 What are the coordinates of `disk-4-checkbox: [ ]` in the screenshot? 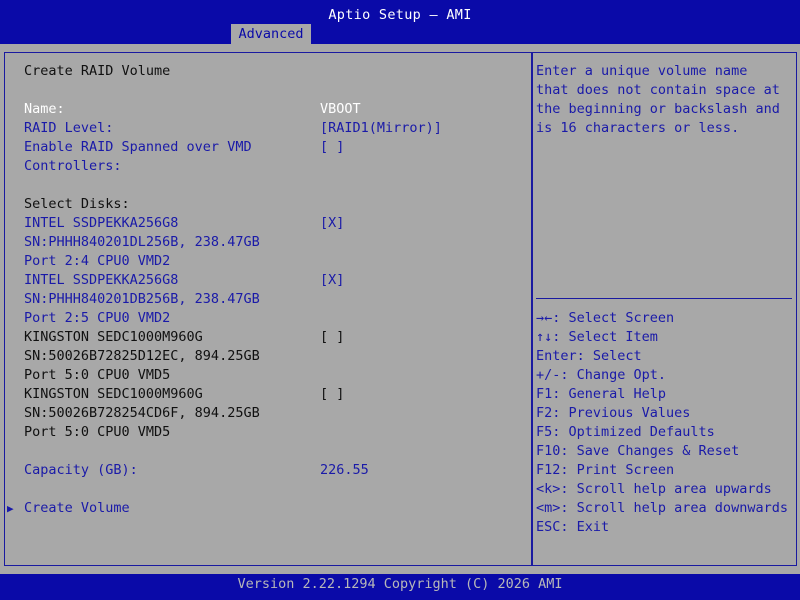 It's located at (332, 394).